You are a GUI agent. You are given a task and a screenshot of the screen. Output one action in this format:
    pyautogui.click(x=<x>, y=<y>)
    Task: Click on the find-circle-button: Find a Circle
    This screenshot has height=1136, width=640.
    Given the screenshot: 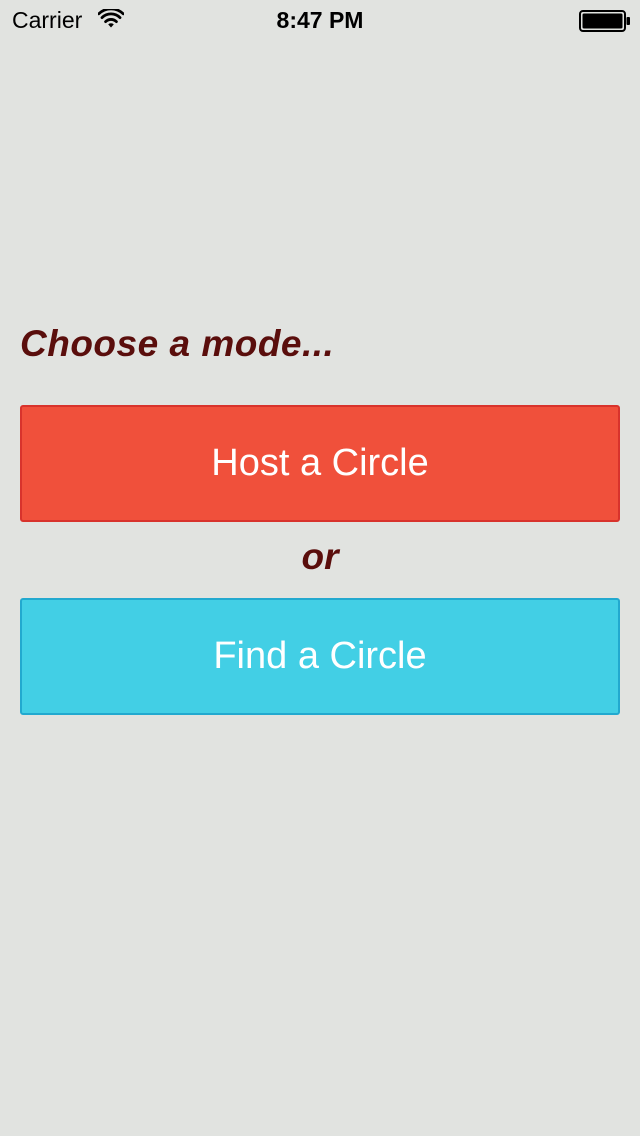 What is the action you would take?
    pyautogui.click(x=320, y=656)
    